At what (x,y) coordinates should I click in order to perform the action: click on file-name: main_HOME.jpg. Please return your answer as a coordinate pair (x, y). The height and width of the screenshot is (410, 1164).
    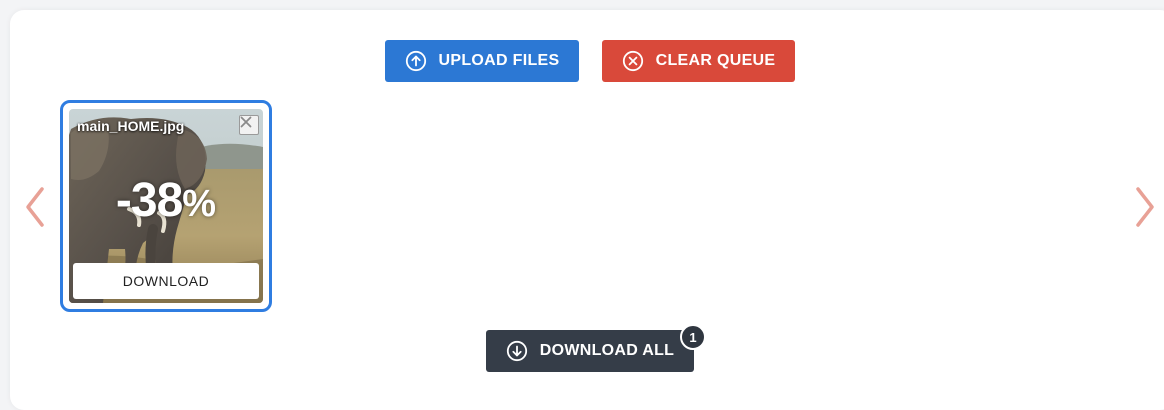
    Looking at the image, I should click on (131, 126).